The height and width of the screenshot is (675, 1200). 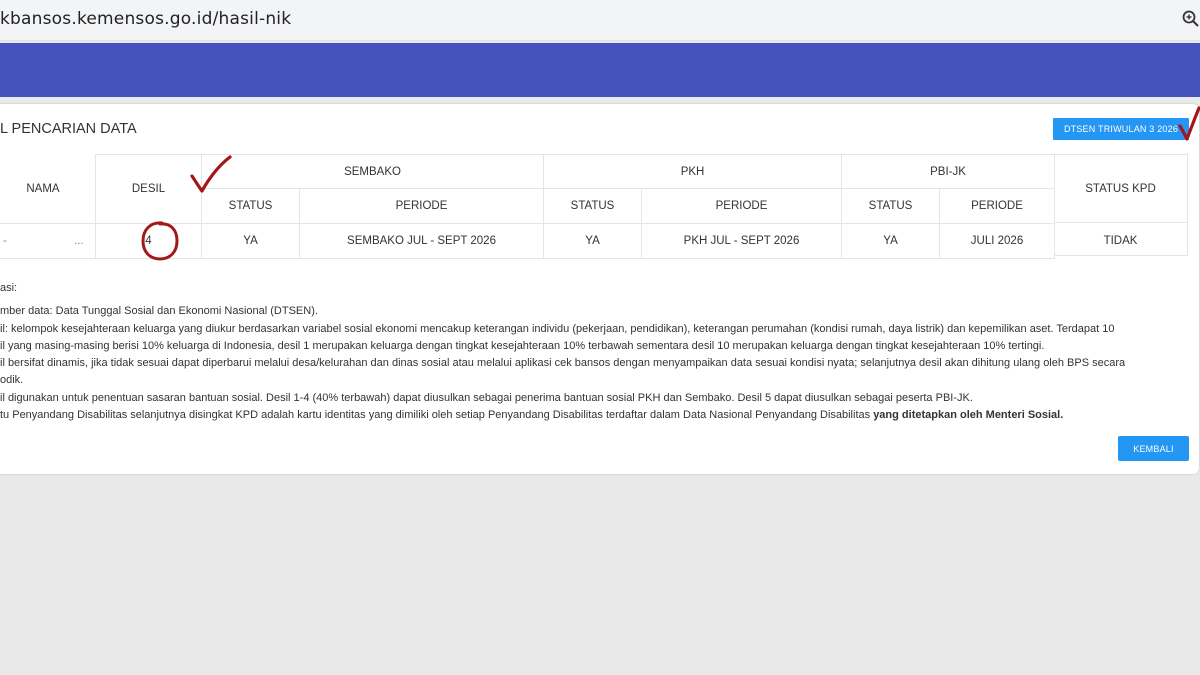 What do you see at coordinates (1120, 189) in the screenshot?
I see `header-status-kpd: STATUS KPD` at bounding box center [1120, 189].